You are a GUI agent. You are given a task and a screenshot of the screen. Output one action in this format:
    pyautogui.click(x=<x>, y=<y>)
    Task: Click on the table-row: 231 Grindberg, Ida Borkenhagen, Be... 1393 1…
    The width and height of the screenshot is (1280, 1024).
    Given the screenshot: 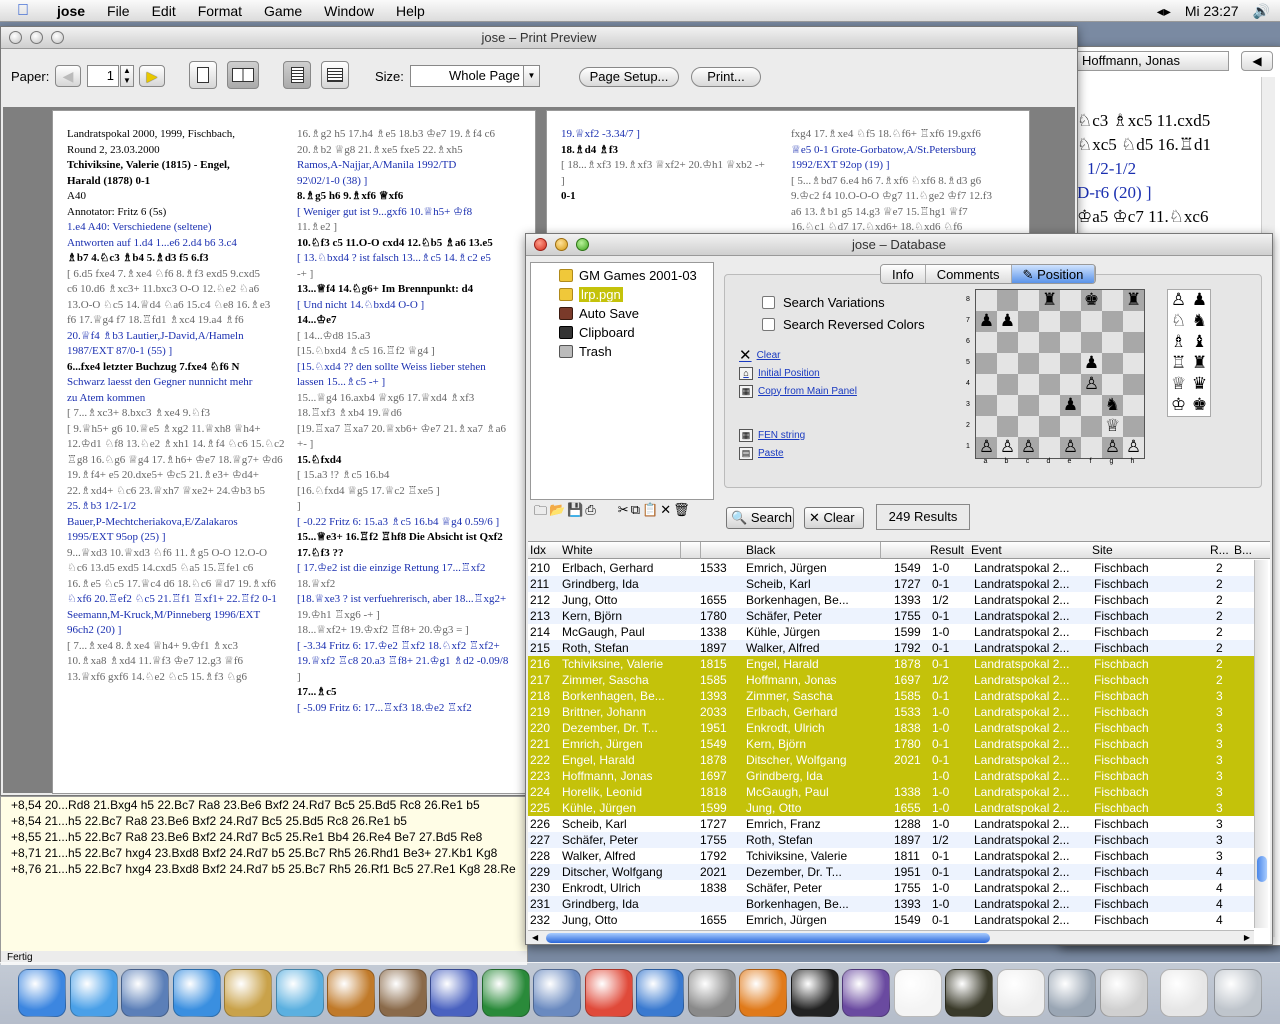 What is the action you would take?
    pyautogui.click(x=891, y=904)
    